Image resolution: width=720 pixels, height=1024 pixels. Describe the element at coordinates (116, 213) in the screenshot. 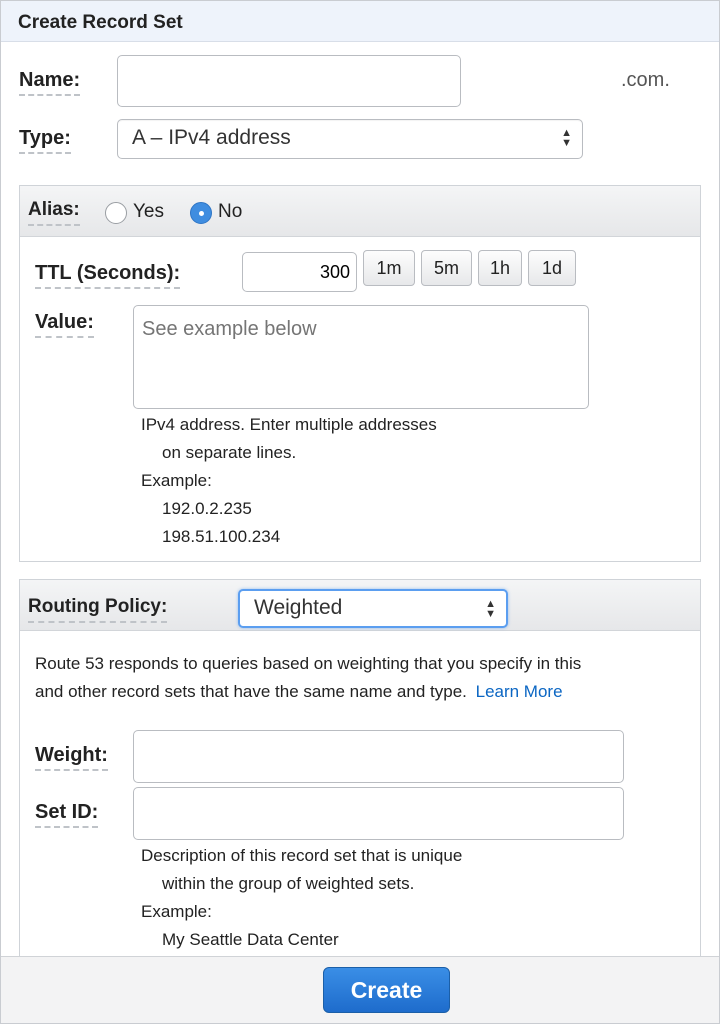

I see `alias-yes-radio` at that location.